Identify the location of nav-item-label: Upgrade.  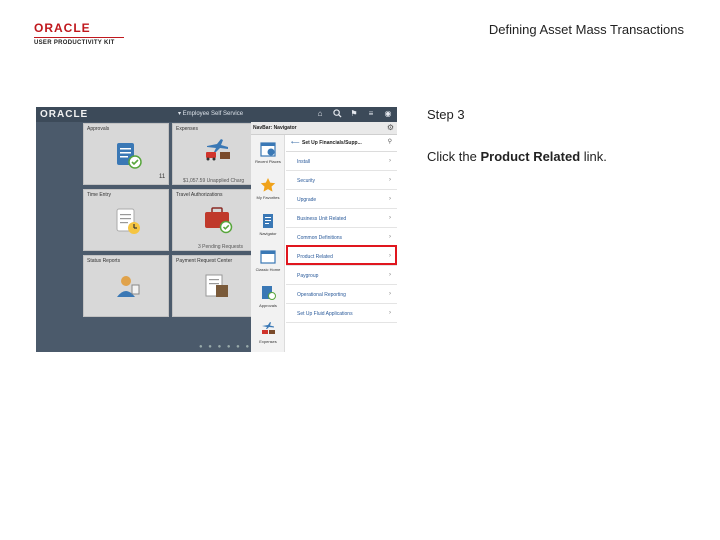
(307, 200).